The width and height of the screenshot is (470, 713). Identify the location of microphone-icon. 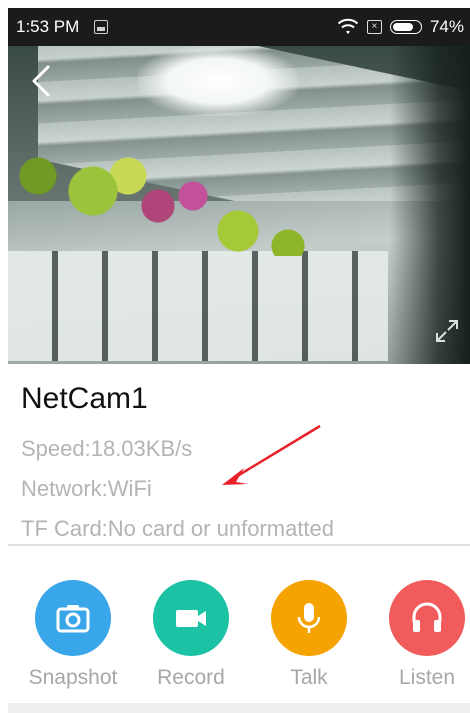
(309, 618).